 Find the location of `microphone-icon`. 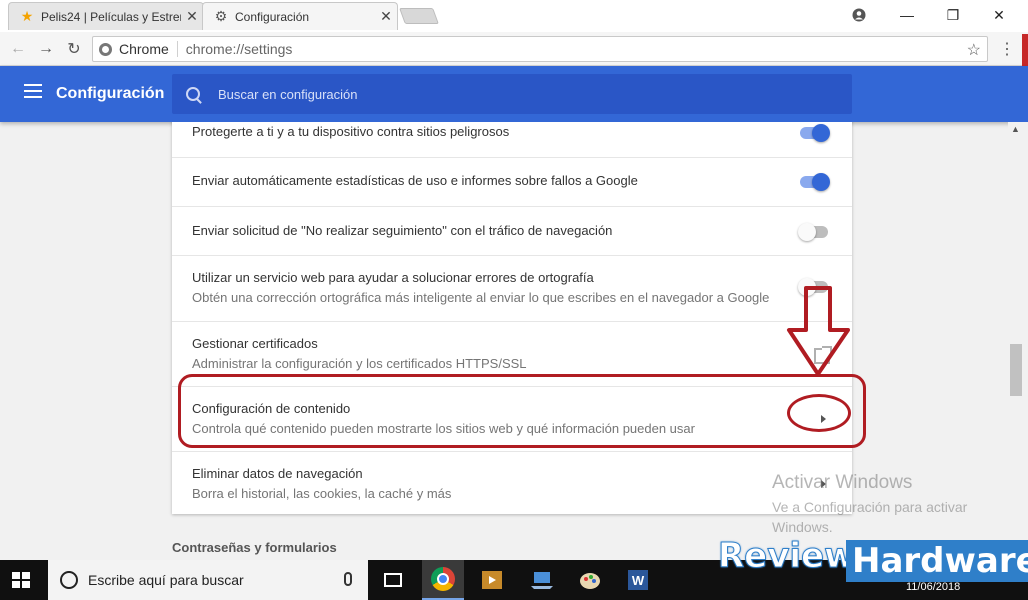

microphone-icon is located at coordinates (348, 579).